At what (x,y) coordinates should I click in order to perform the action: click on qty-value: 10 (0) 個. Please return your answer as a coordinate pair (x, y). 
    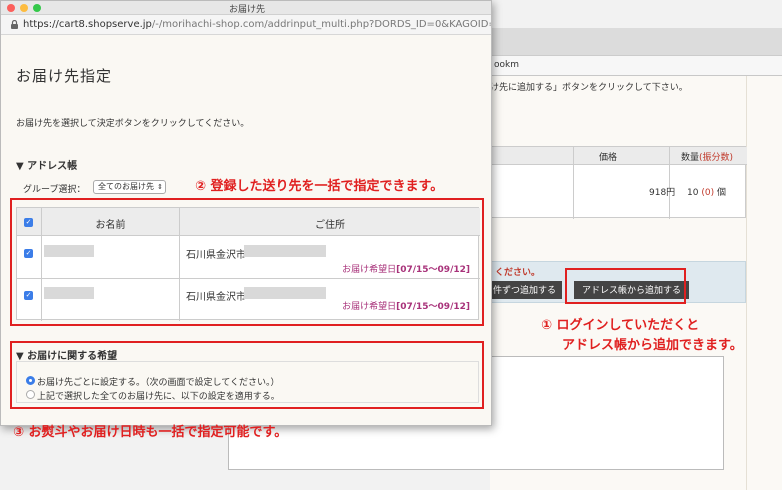
    Looking at the image, I should click on (706, 193).